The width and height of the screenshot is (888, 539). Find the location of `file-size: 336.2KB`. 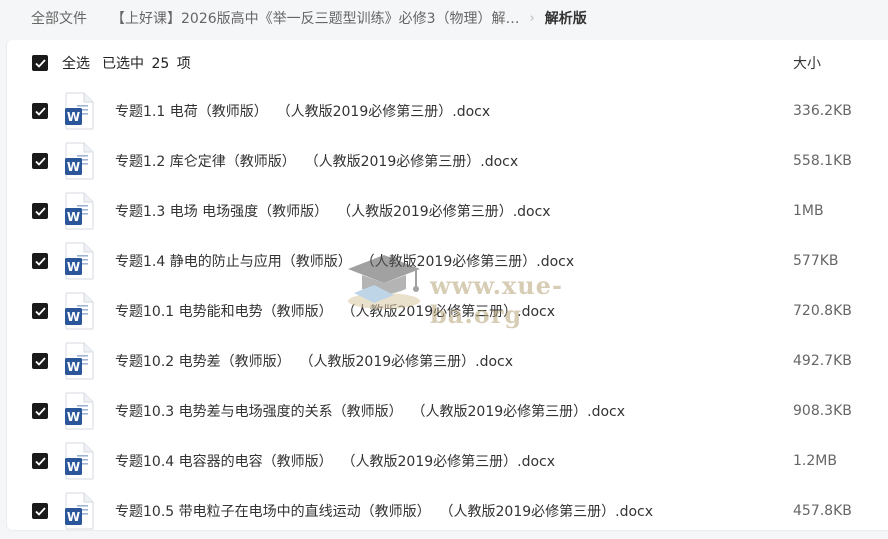

file-size: 336.2KB is located at coordinates (822, 111).